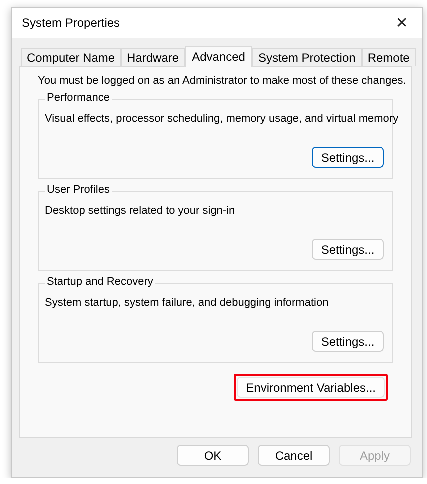  Describe the element at coordinates (71, 57) in the screenshot. I see `tab: Computer Name` at that location.